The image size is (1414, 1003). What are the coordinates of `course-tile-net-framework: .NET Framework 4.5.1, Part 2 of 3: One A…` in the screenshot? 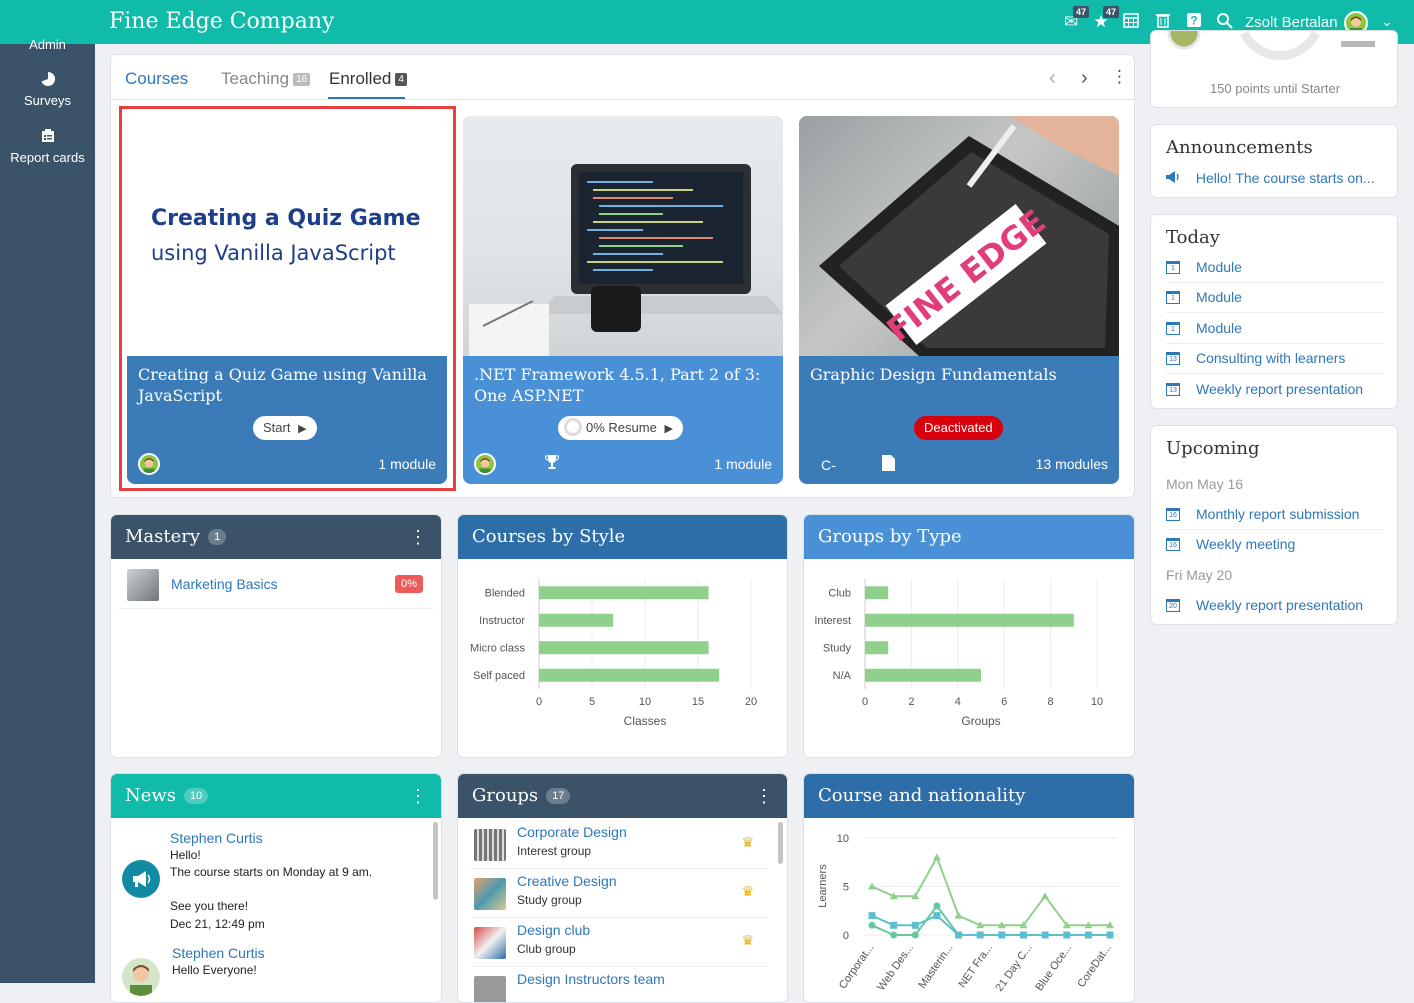 It's located at (623, 300).